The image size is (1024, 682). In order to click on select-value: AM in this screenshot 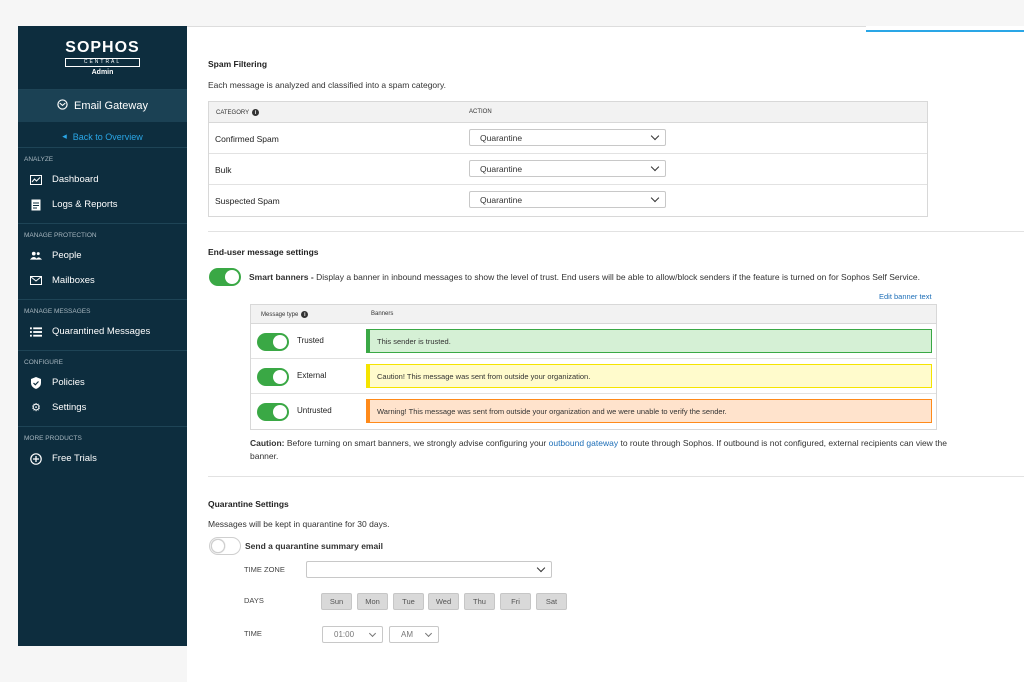, I will do `click(407, 634)`.